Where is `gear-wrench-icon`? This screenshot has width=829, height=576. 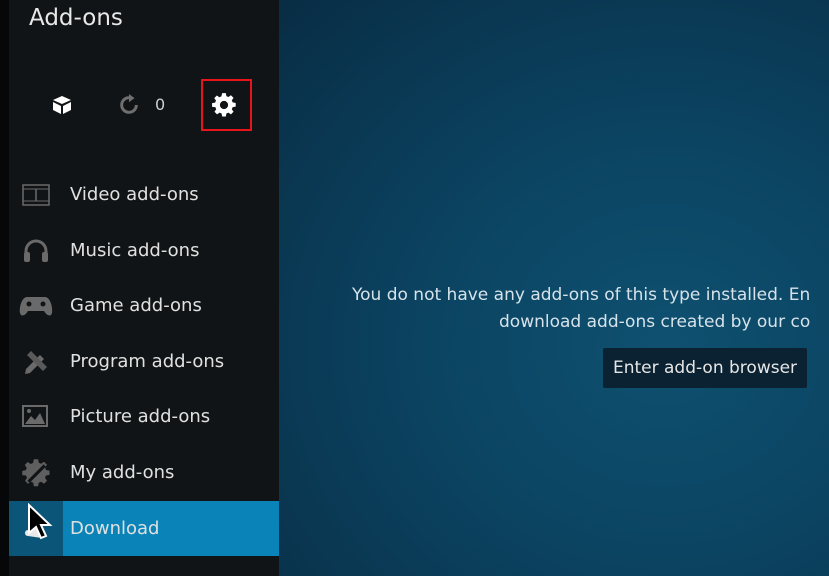
gear-wrench-icon is located at coordinates (36, 472).